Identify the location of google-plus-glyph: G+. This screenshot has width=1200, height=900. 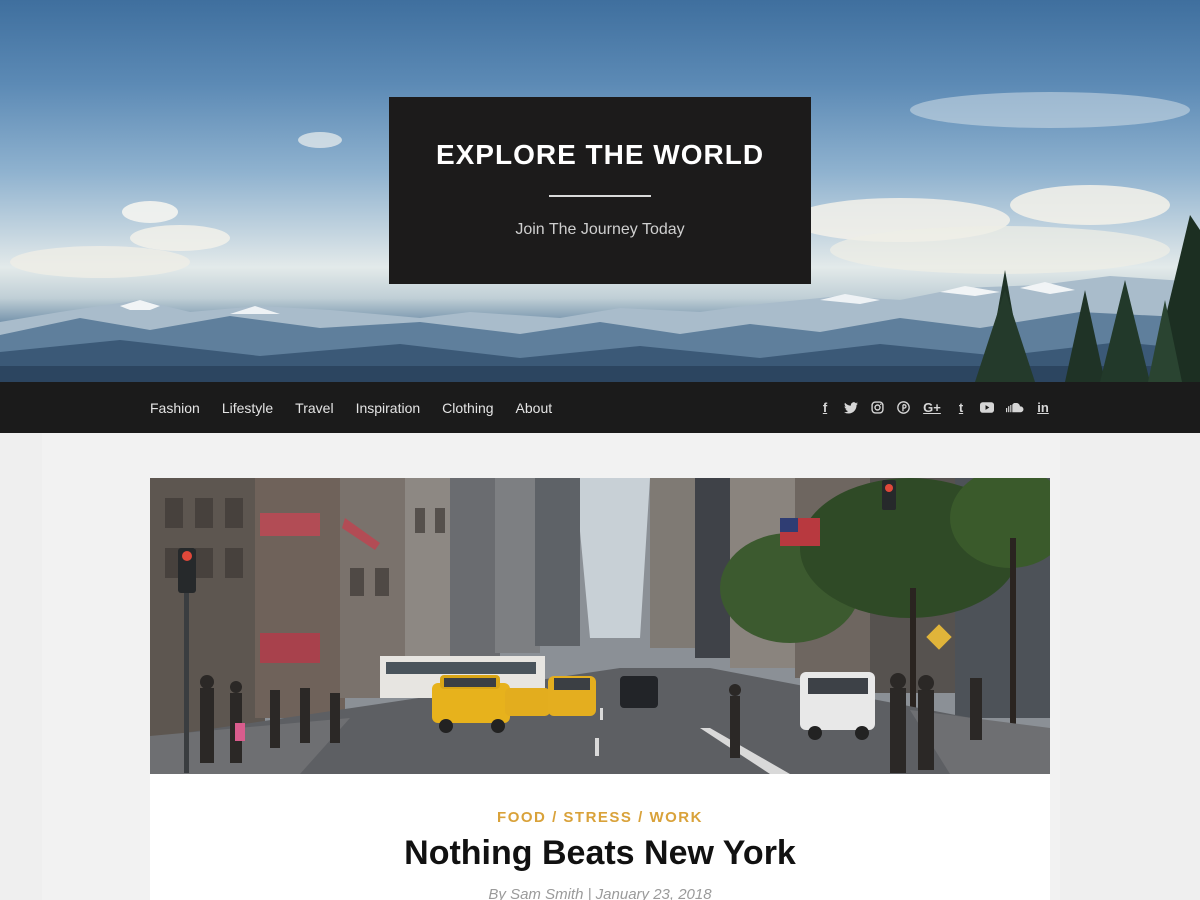
(932, 407).